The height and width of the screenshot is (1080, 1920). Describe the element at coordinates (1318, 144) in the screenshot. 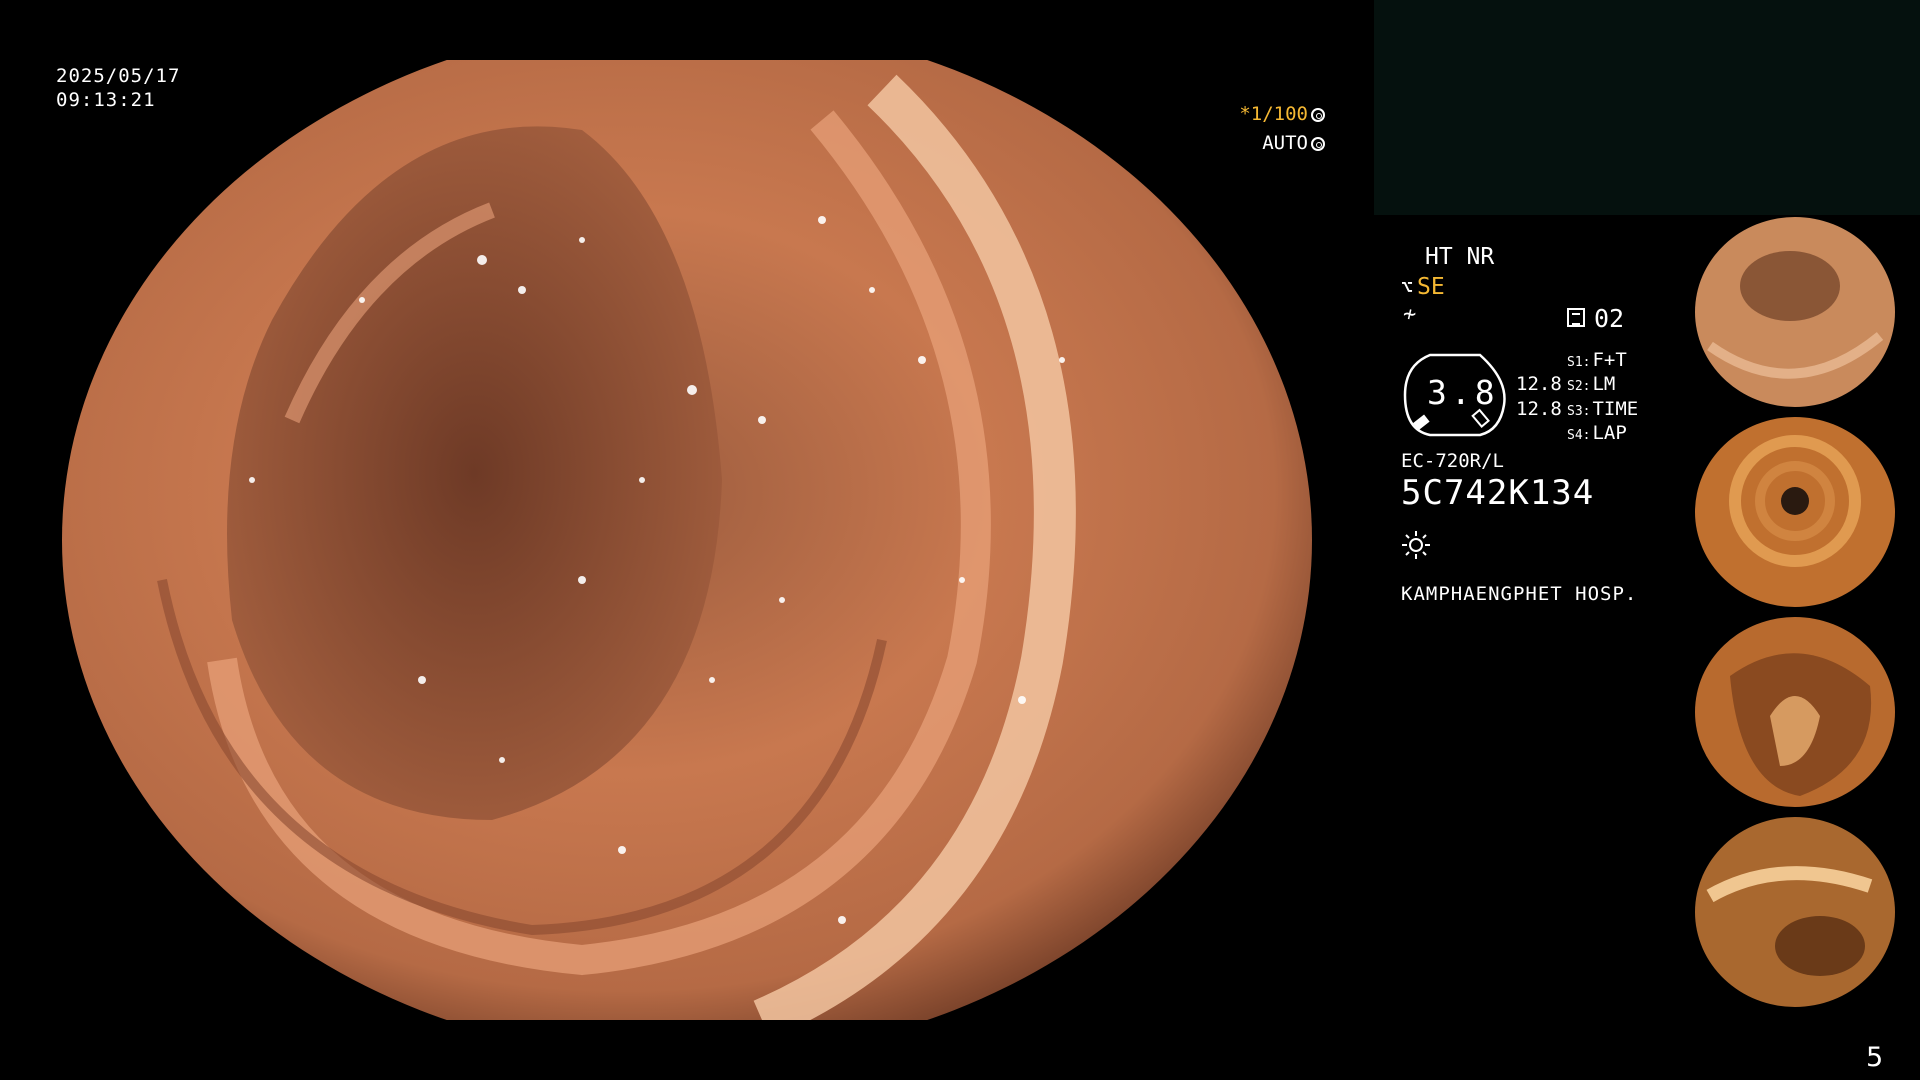

I see `iris-icon` at that location.